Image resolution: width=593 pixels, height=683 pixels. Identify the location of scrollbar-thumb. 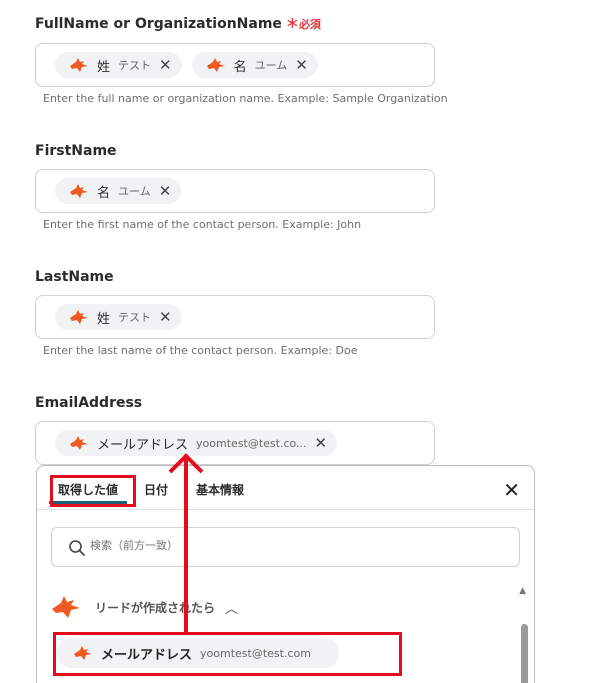
(524, 653).